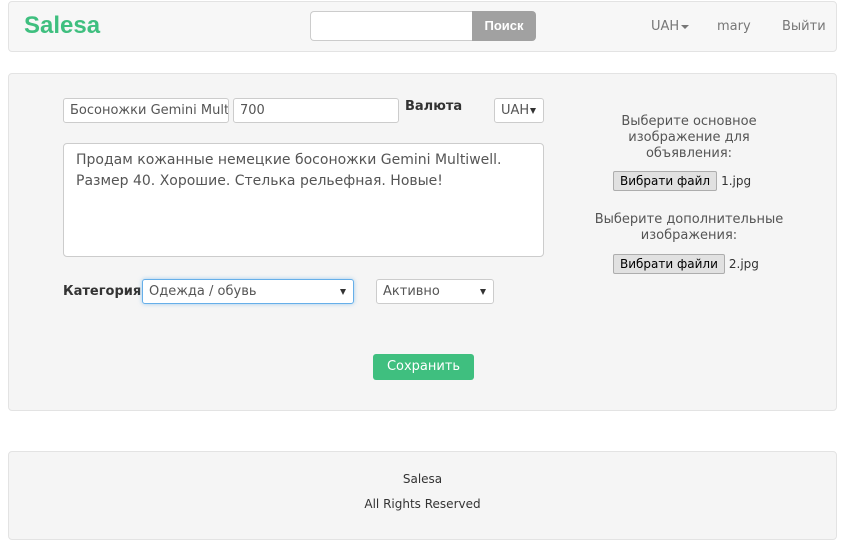 The height and width of the screenshot is (557, 856). What do you see at coordinates (665, 26) in the screenshot?
I see `currency-menu-label: UAH` at bounding box center [665, 26].